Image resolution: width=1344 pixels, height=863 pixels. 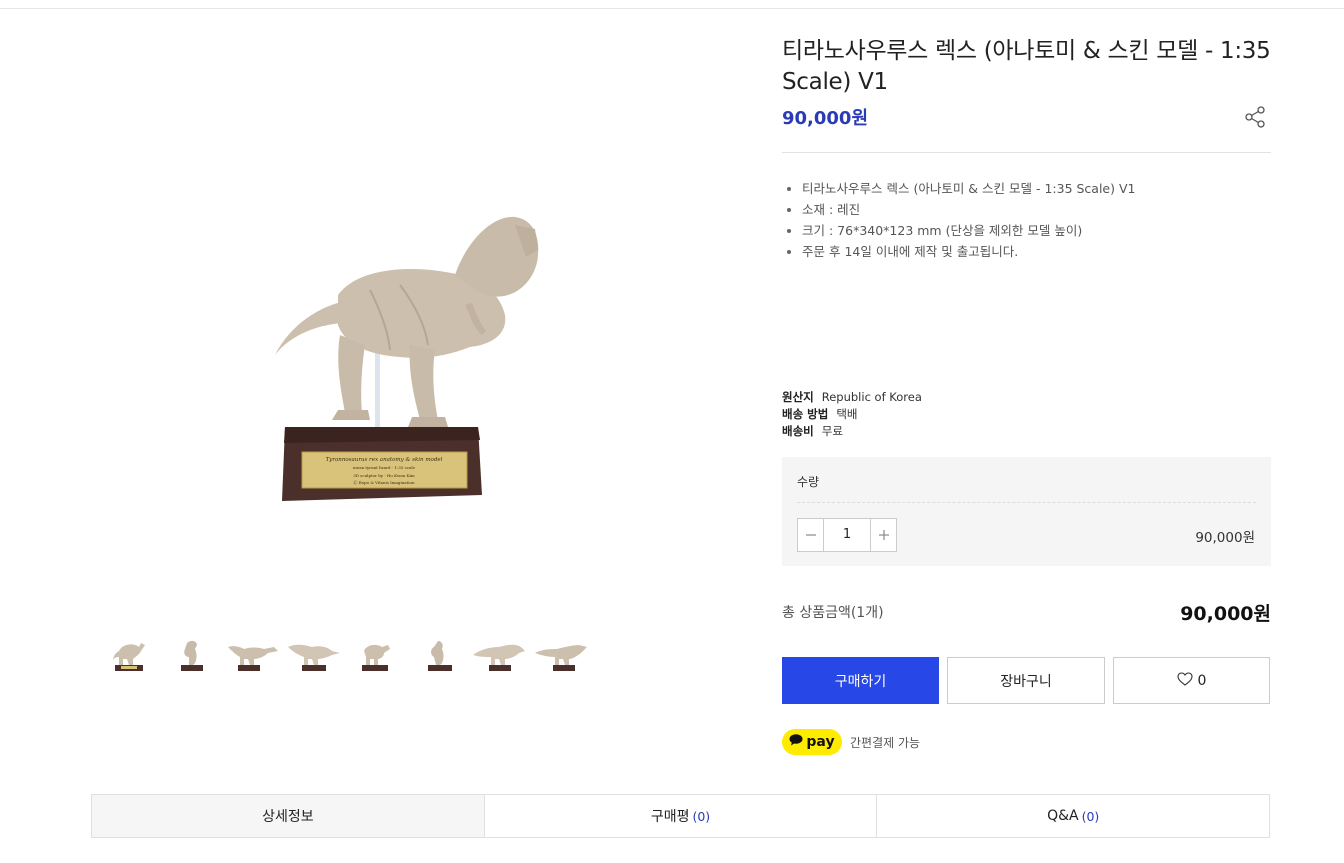 What do you see at coordinates (825, 118) in the screenshot?
I see `product-price: 90,000원` at bounding box center [825, 118].